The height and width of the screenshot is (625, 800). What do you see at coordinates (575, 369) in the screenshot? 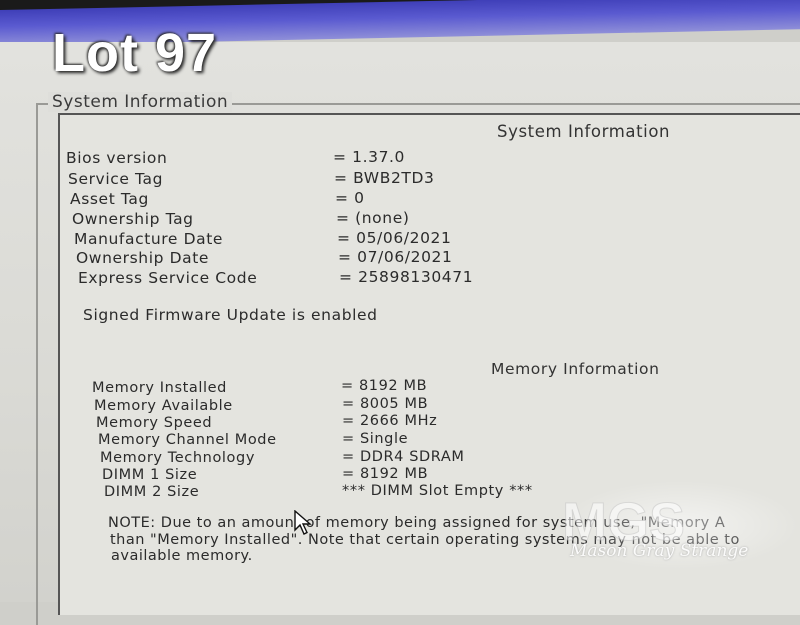
I see `memory-info-header: Memory Information` at bounding box center [575, 369].